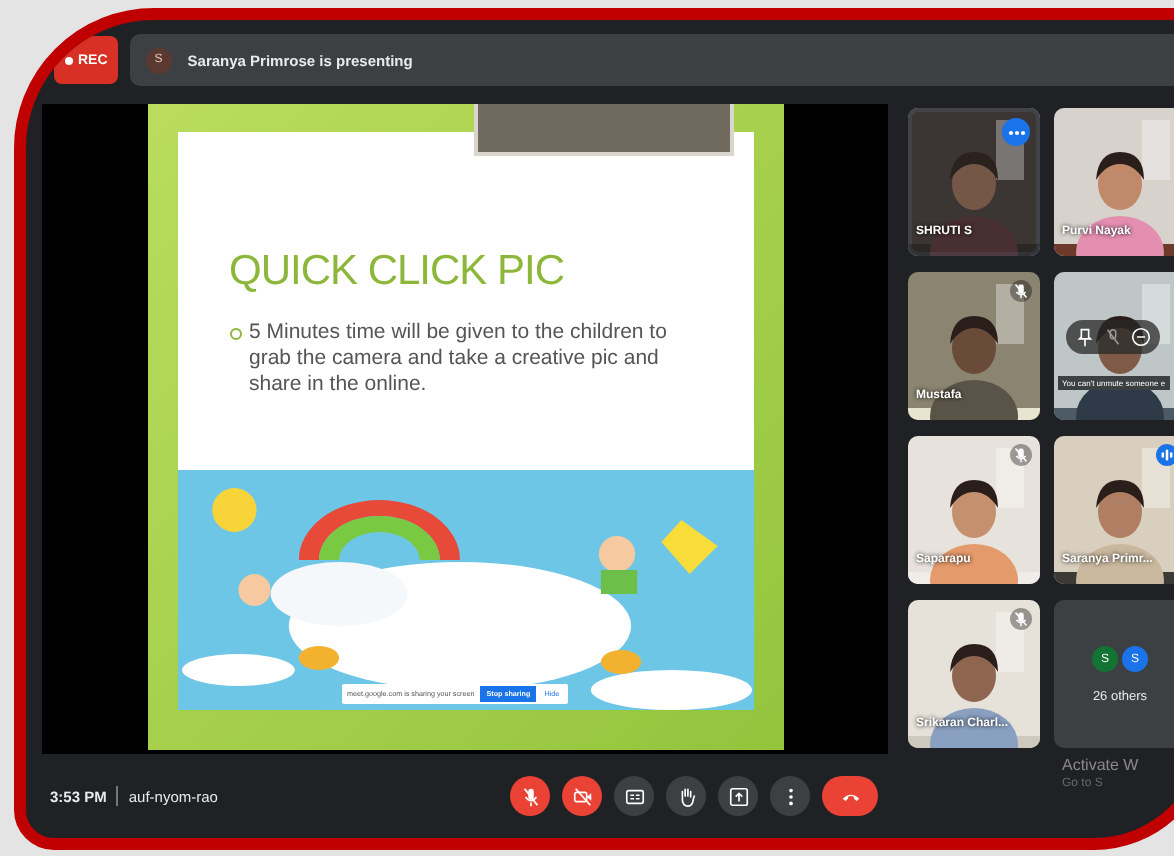  Describe the element at coordinates (1100, 765) in the screenshot. I see `activation-notice-title: Activate W` at that location.